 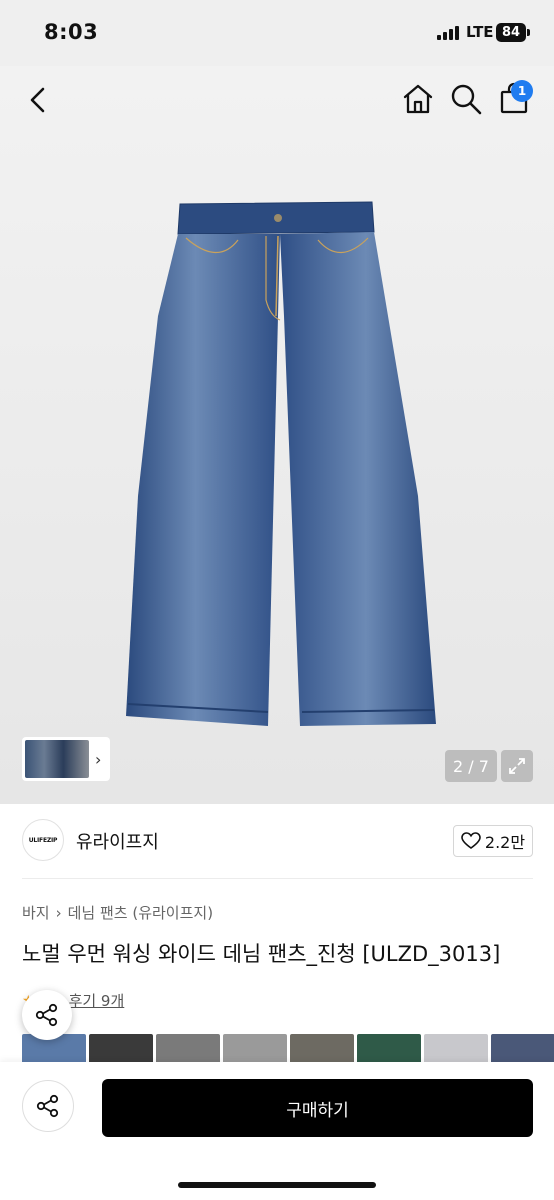 I want to click on gallery-thumbnails: ›, so click(x=66, y=759).